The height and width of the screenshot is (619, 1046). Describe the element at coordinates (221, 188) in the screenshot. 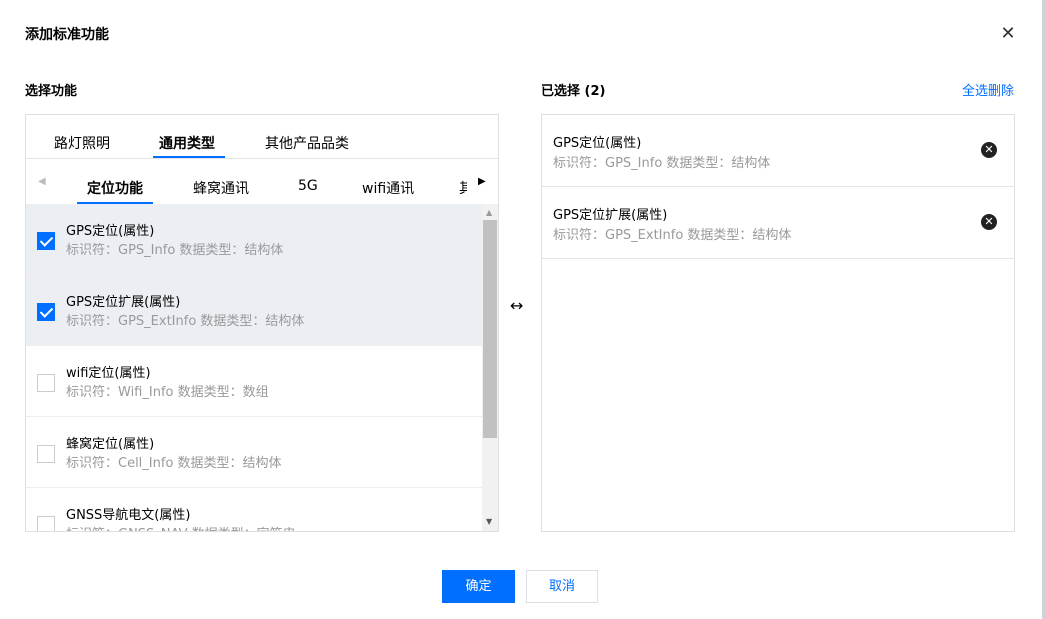

I see `subtab-cellular: 蜂窝通讯` at that location.